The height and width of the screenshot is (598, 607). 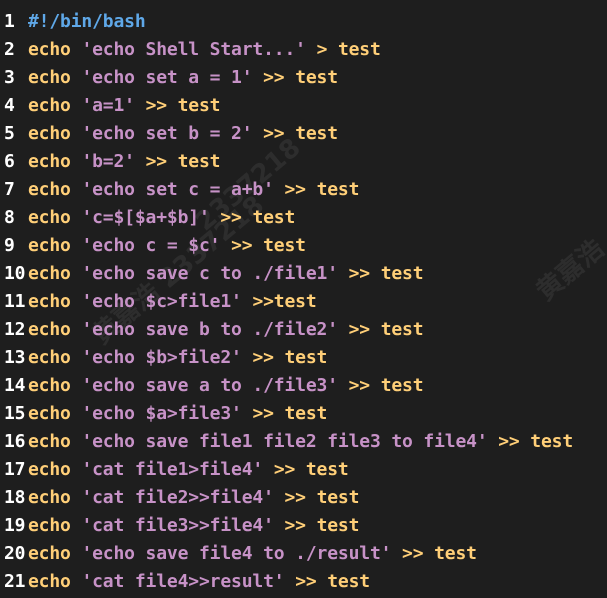 What do you see at coordinates (15, 469) in the screenshot?
I see `line-number: 17` at bounding box center [15, 469].